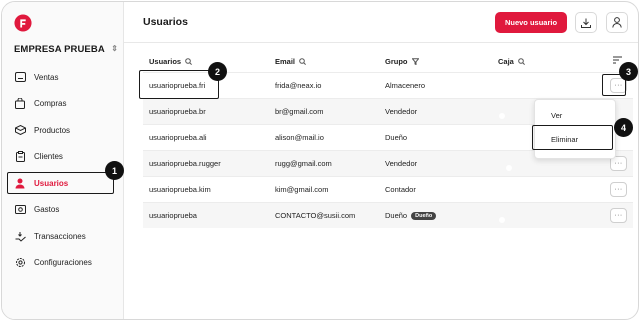 This screenshot has height=321, width=640. What do you see at coordinates (299, 137) in the screenshot?
I see `email-cell: alison@mail.io` at bounding box center [299, 137].